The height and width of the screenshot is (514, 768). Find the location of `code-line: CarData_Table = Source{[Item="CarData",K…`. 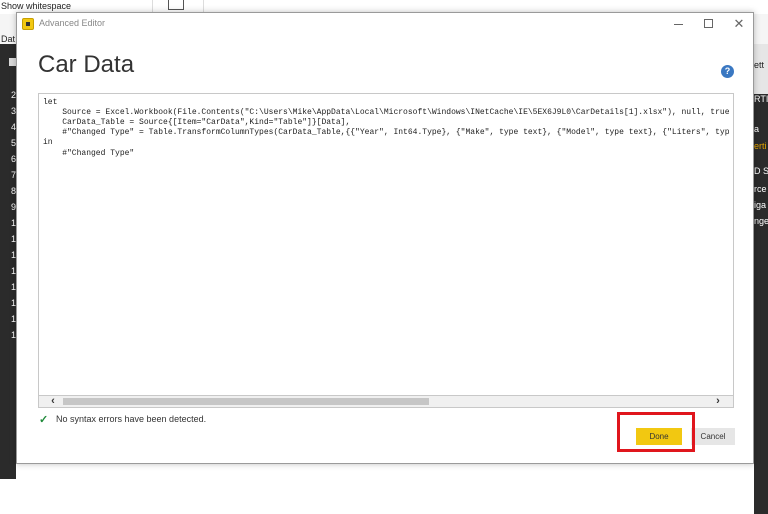

code-line: CarData_Table = Source{[Item="CarData",K… is located at coordinates (197, 122).